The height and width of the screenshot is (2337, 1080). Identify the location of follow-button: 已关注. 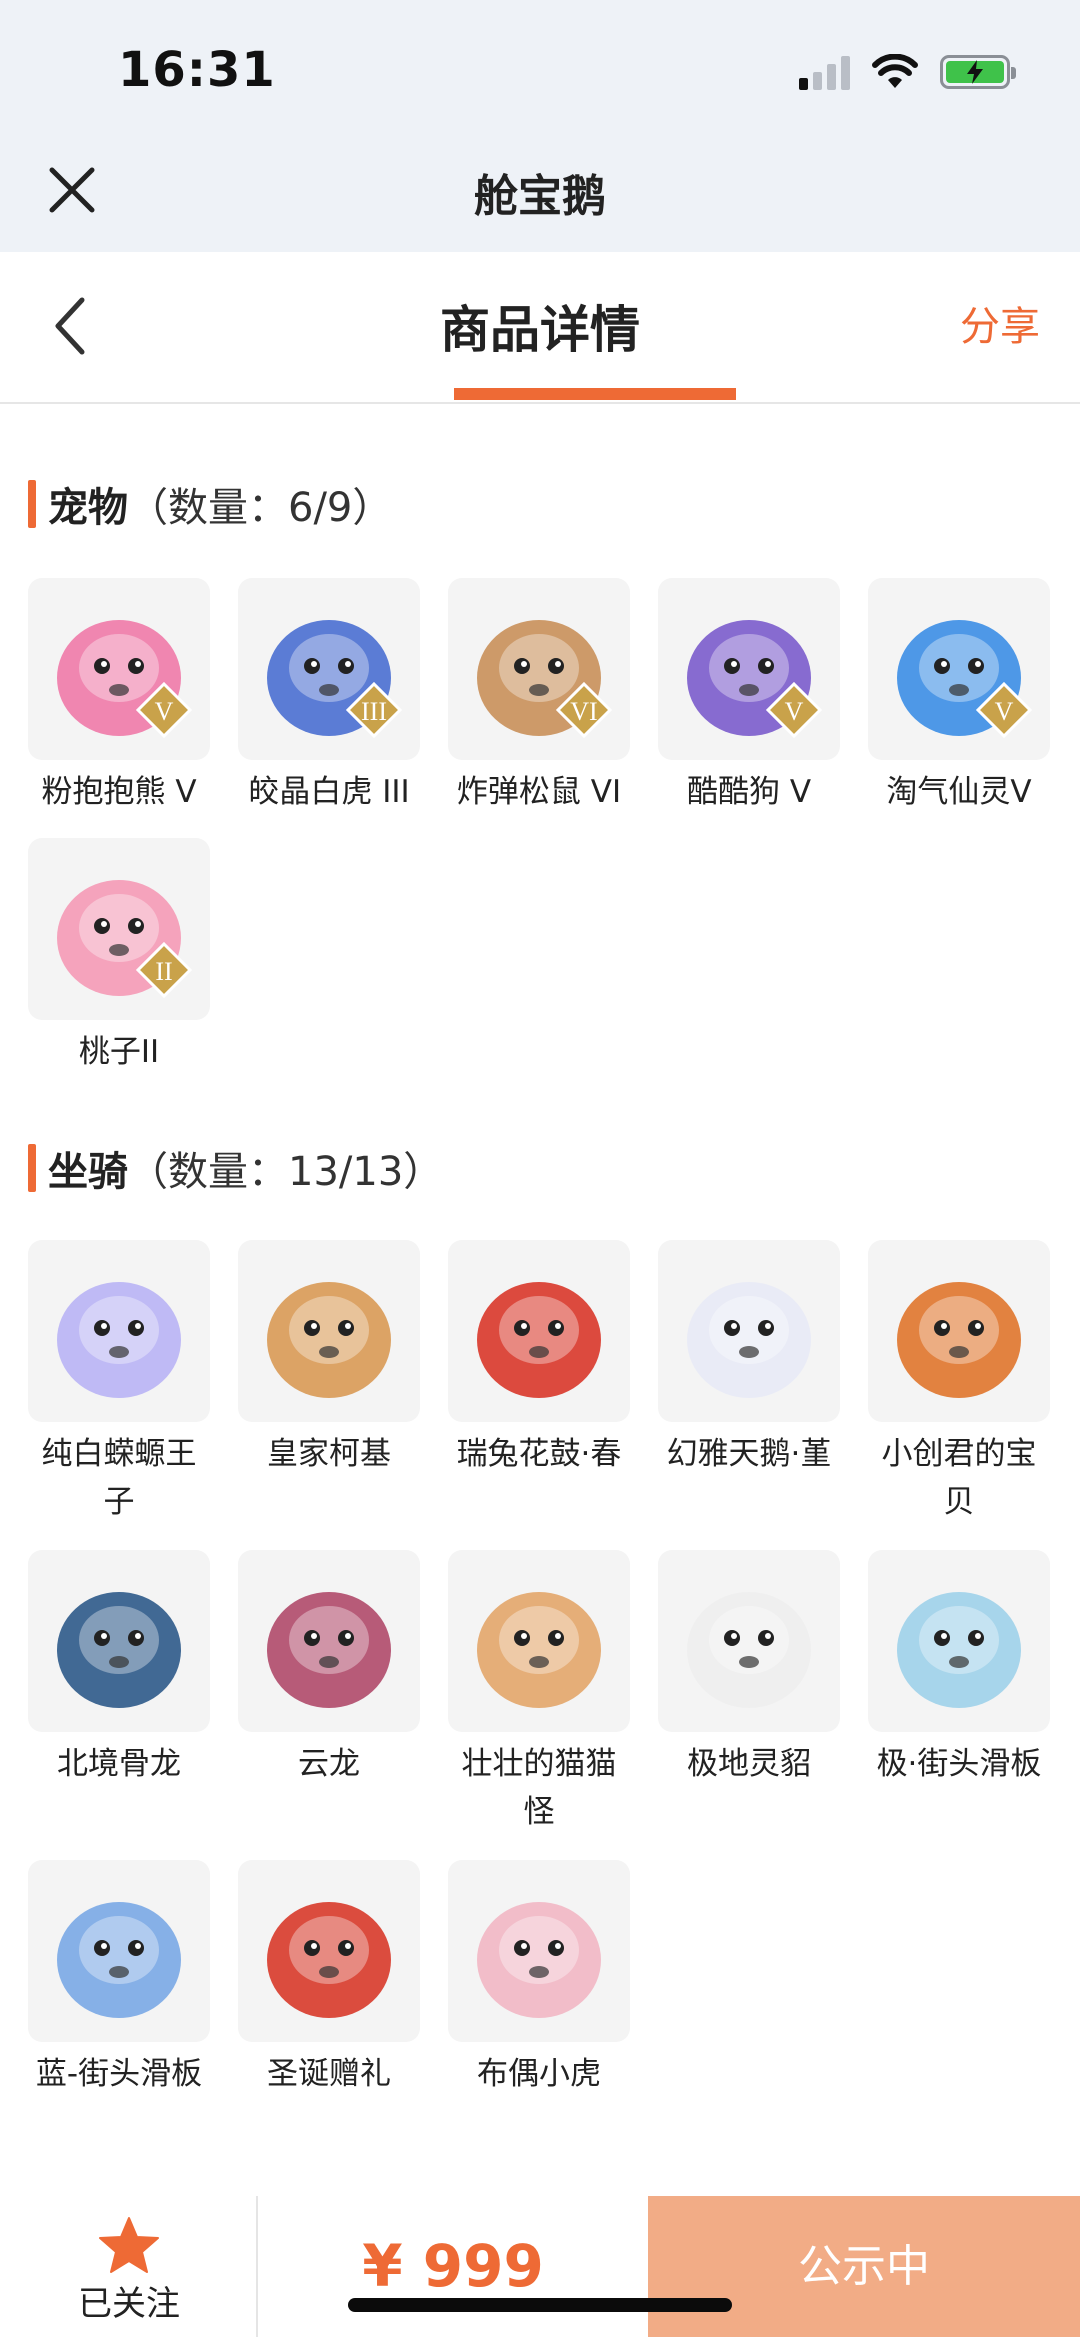
(129, 2266).